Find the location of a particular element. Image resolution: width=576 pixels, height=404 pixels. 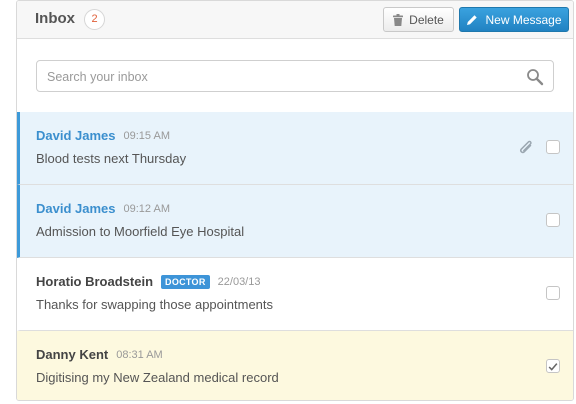

message-header-line: David James 09:15 AM is located at coordinates (103, 135).